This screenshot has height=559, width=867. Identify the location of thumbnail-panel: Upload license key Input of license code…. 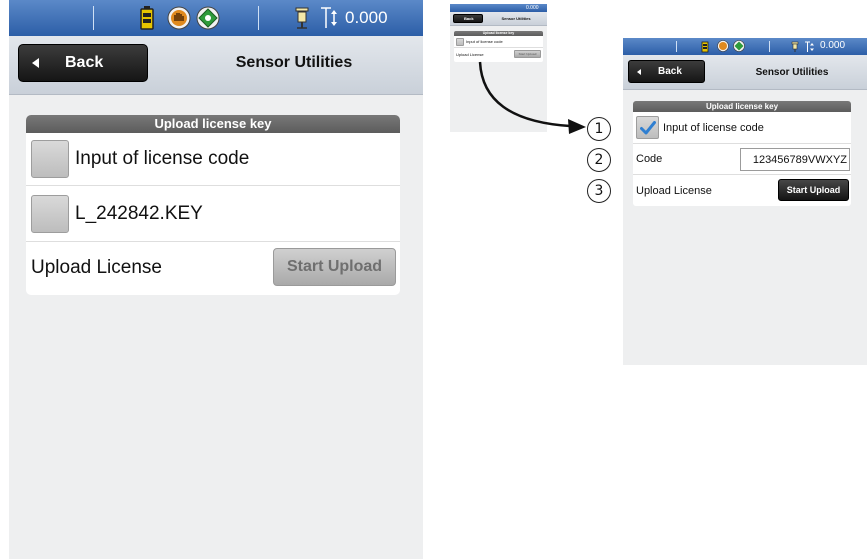
(498, 46).